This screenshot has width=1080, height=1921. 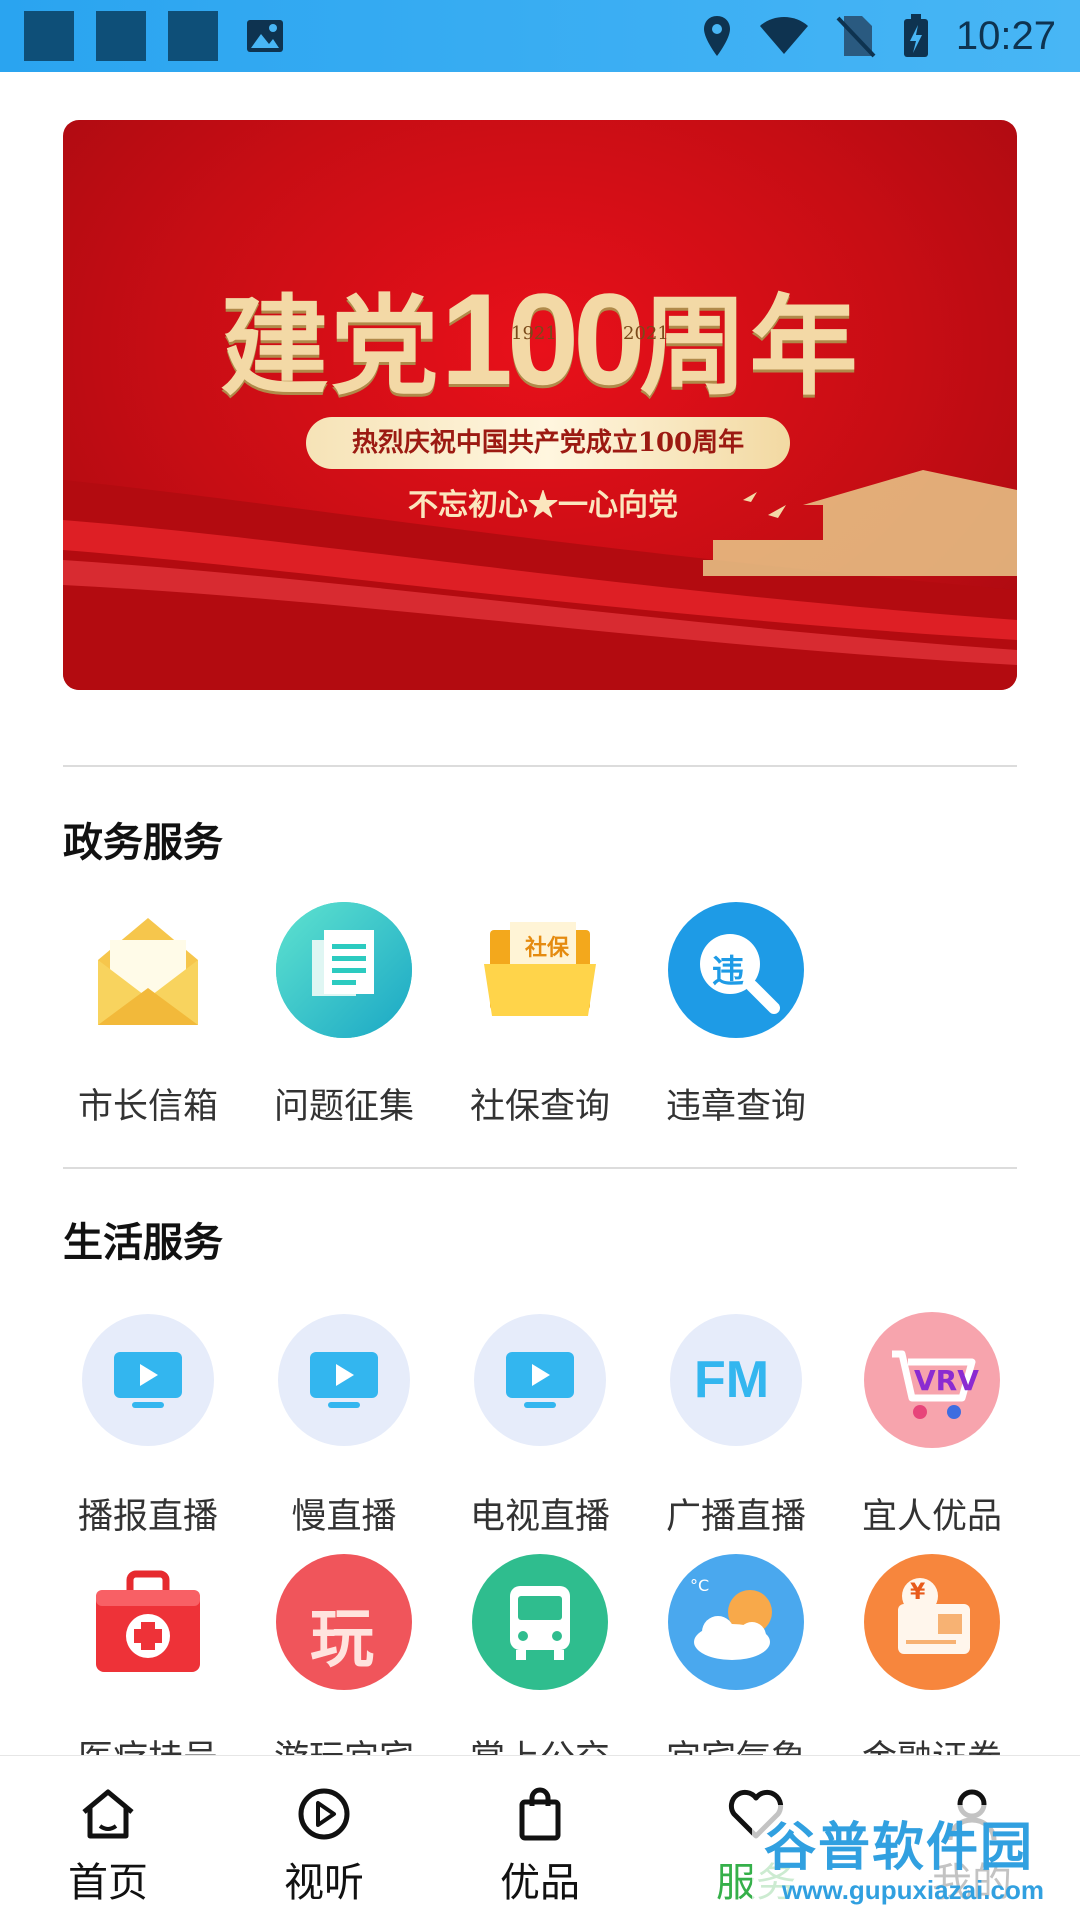 What do you see at coordinates (143, 843) in the screenshot?
I see `section-title-gov: 政务服务` at bounding box center [143, 843].